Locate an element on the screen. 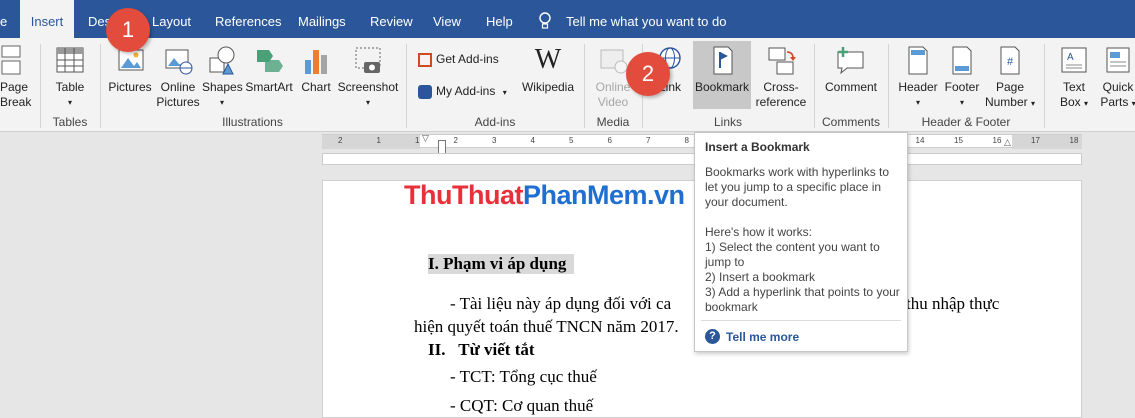 This screenshot has width=1135, height=418. tab-insert: Insert is located at coordinates (47, 20).